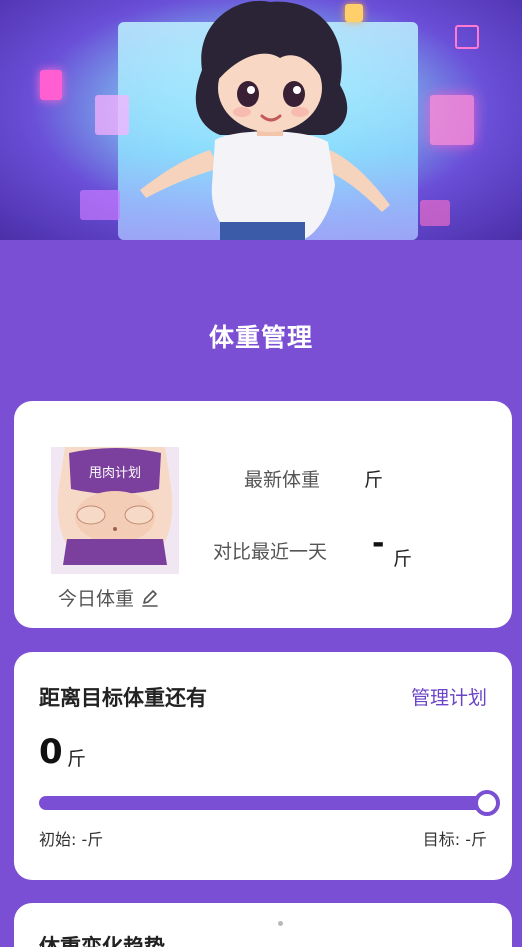 This screenshot has height=947, width=522. I want to click on remaining-weight-value: 0, so click(51, 752).